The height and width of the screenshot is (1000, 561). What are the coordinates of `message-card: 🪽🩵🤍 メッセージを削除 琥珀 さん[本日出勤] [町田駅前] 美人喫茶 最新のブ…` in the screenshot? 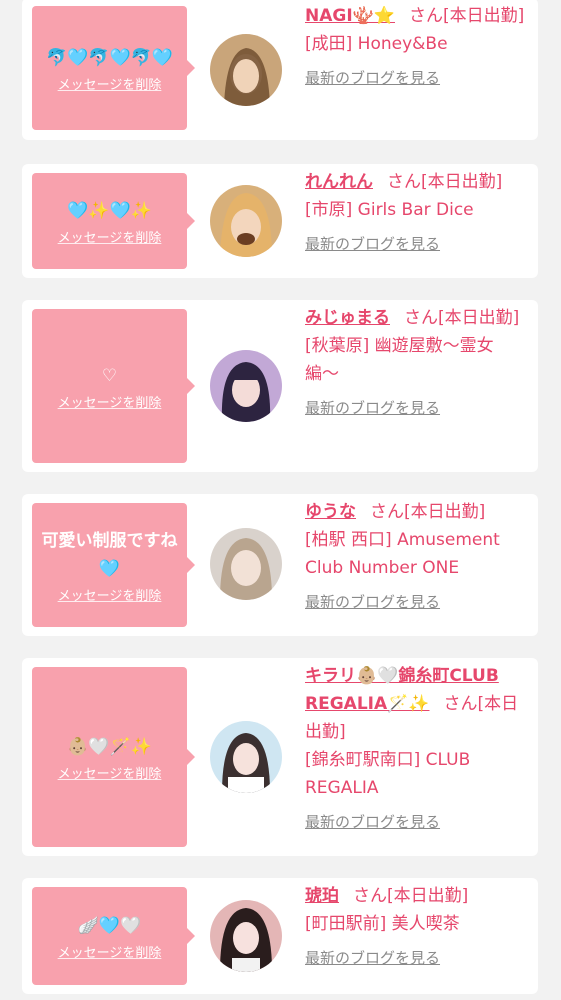 It's located at (280, 936).